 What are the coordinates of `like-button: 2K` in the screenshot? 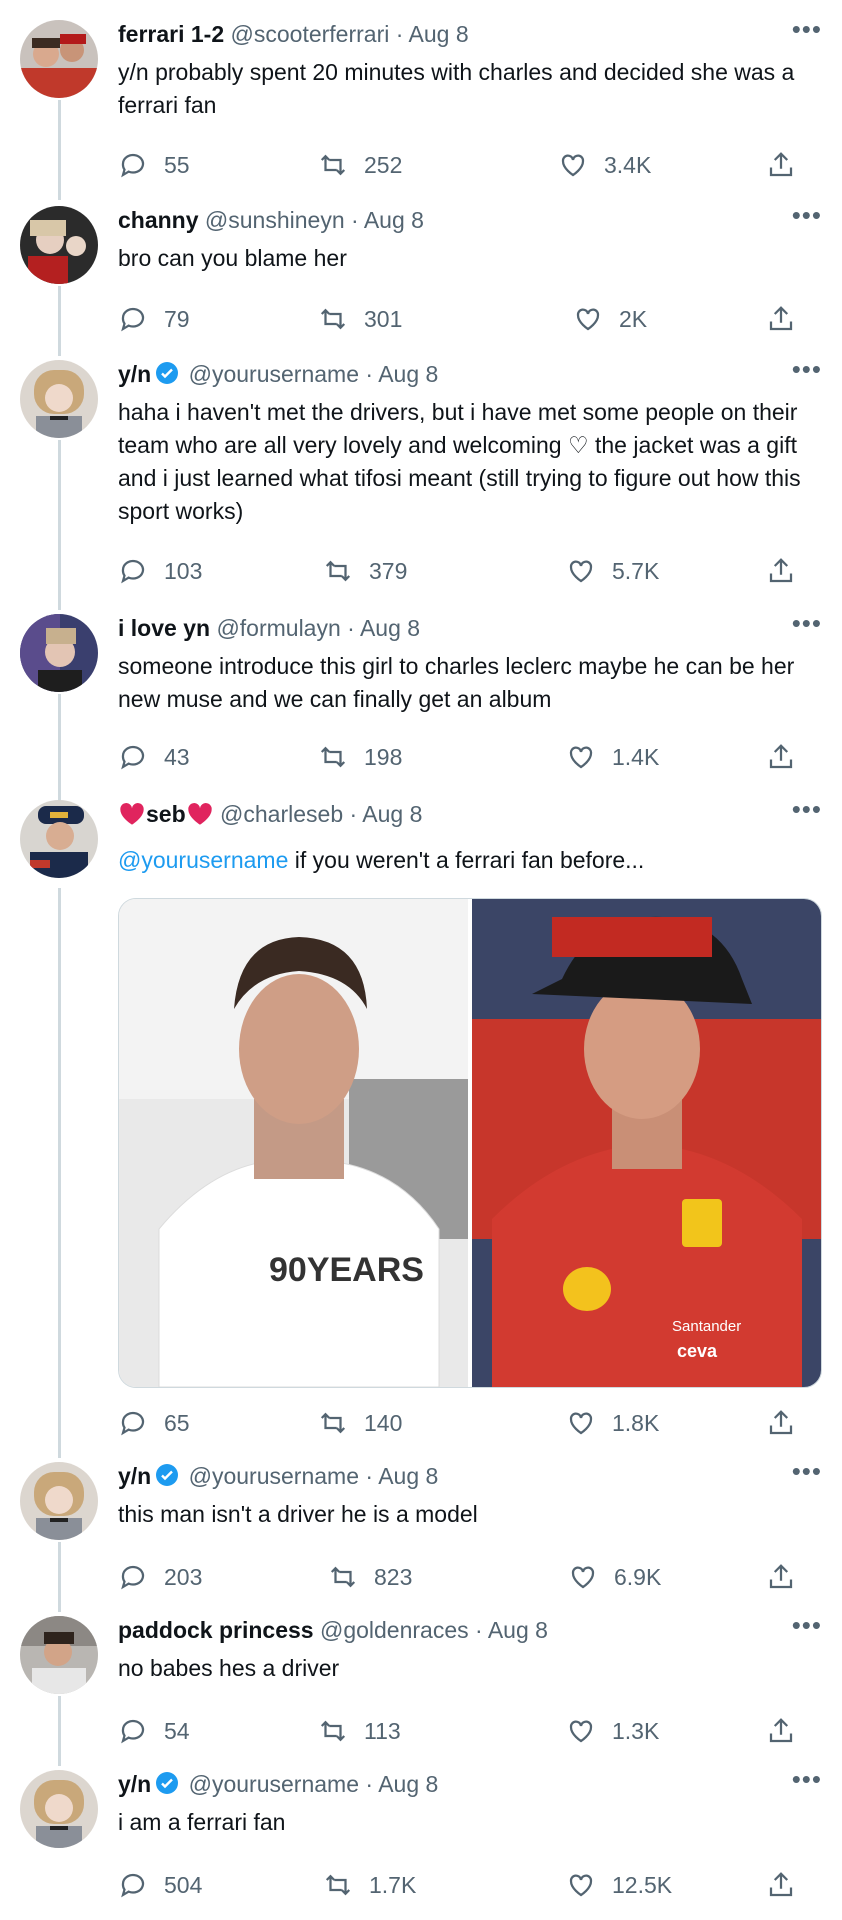 It's located at (610, 319).